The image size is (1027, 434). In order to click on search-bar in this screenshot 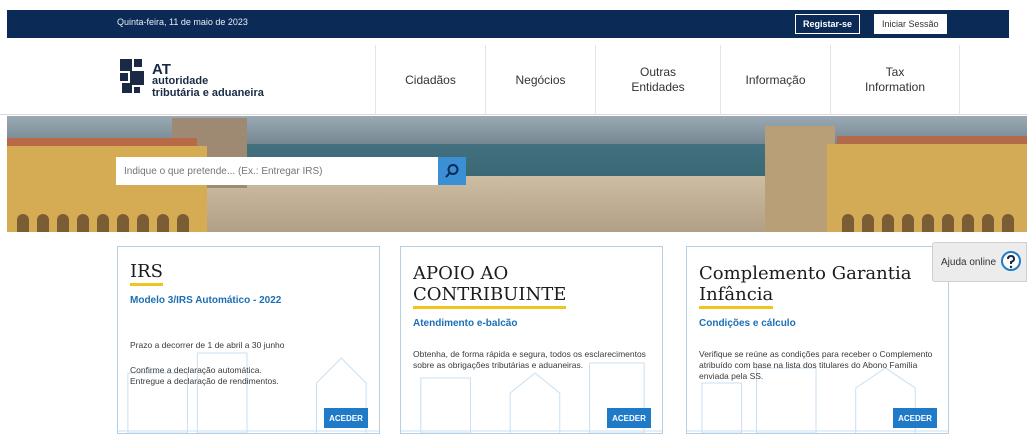, I will do `click(291, 171)`.